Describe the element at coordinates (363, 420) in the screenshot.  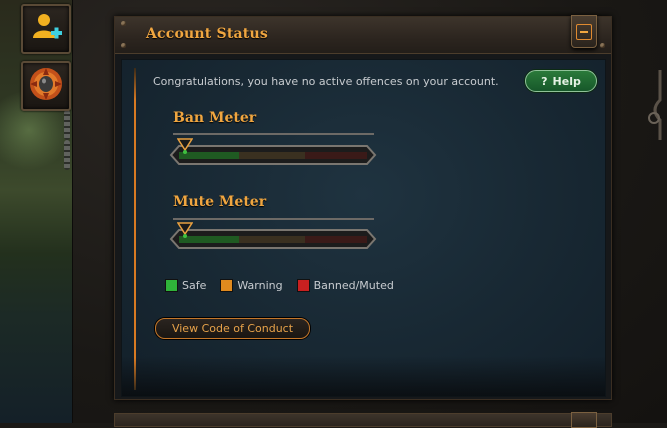
I see `next-panel-header` at that location.